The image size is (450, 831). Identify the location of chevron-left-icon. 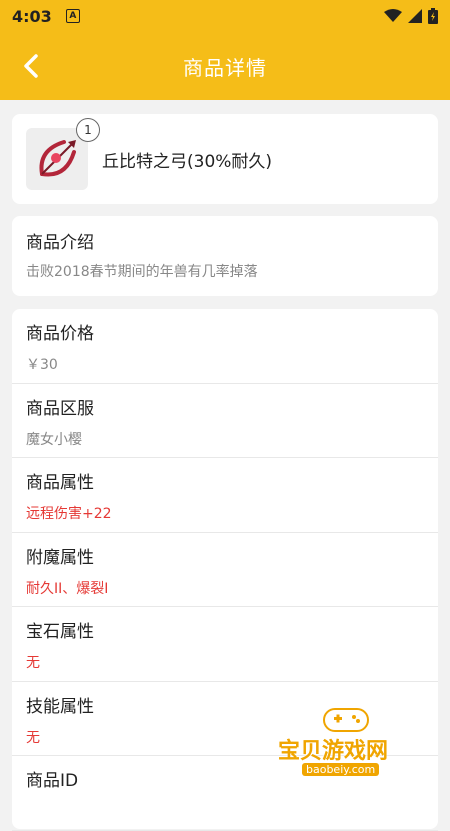
(31, 66).